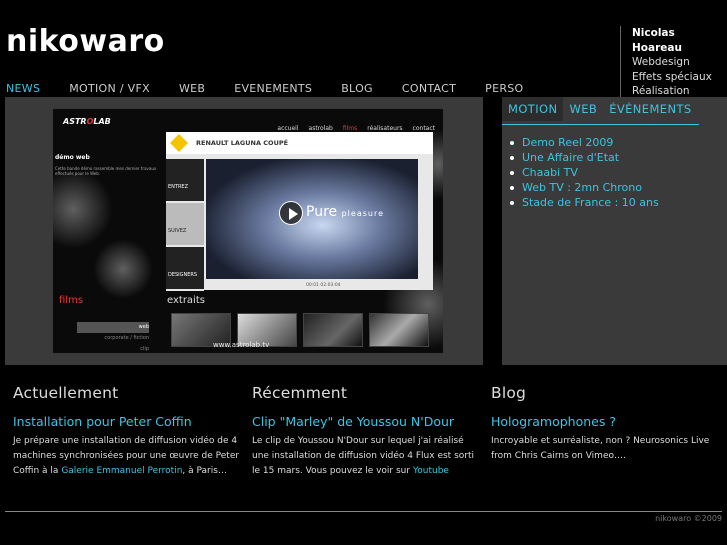 This screenshot has width=727, height=545. I want to click on project-link: Stade de France : 10 ans, so click(584, 202).